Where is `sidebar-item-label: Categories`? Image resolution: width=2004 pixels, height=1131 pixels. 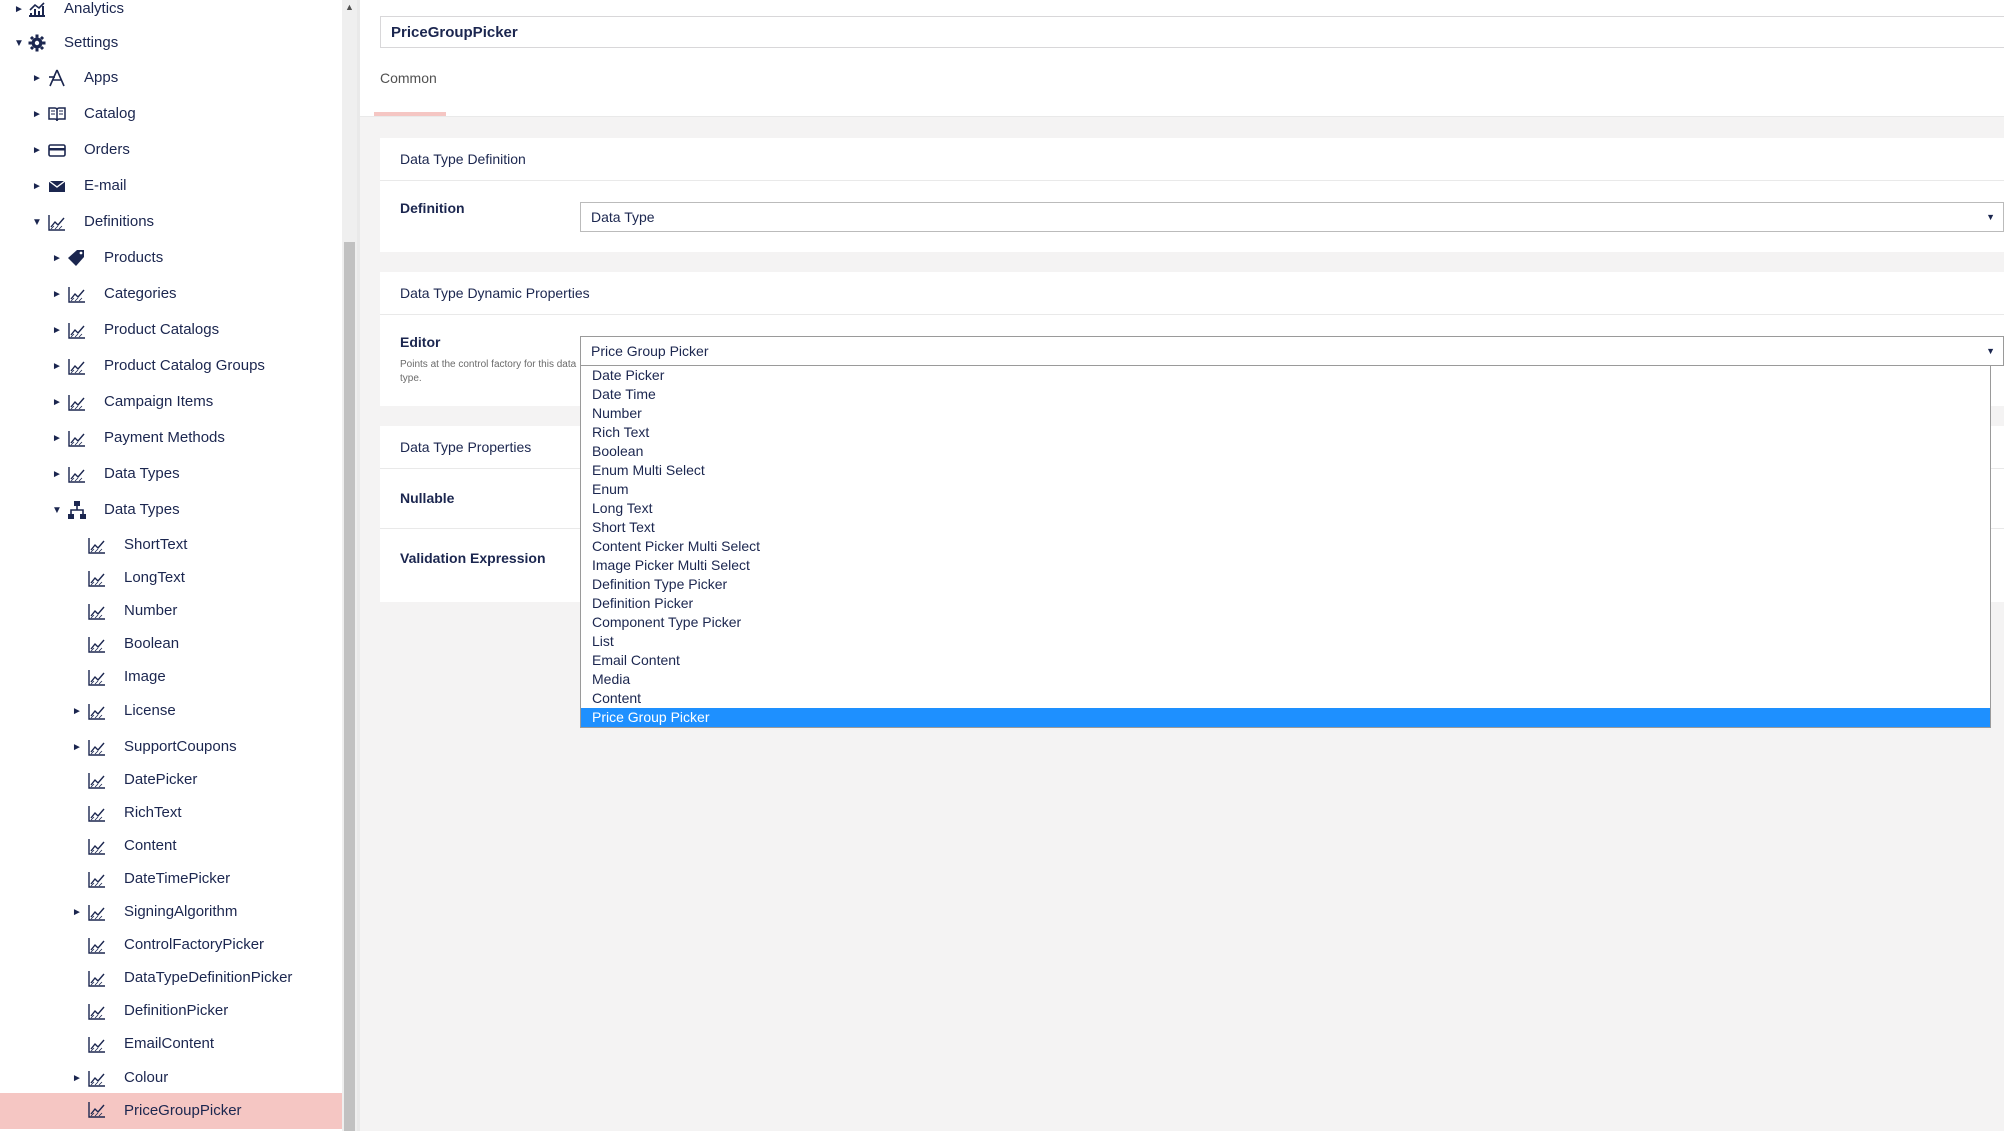 sidebar-item-label: Categories is located at coordinates (140, 293).